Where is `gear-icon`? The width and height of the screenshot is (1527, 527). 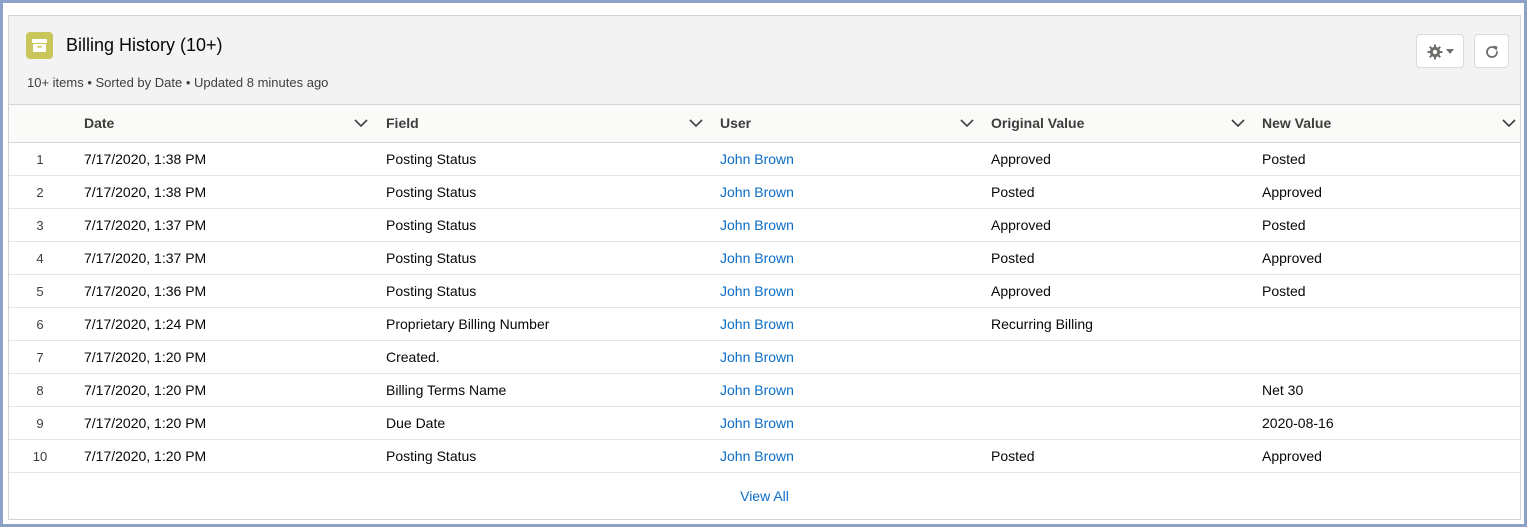
gear-icon is located at coordinates (1435, 52).